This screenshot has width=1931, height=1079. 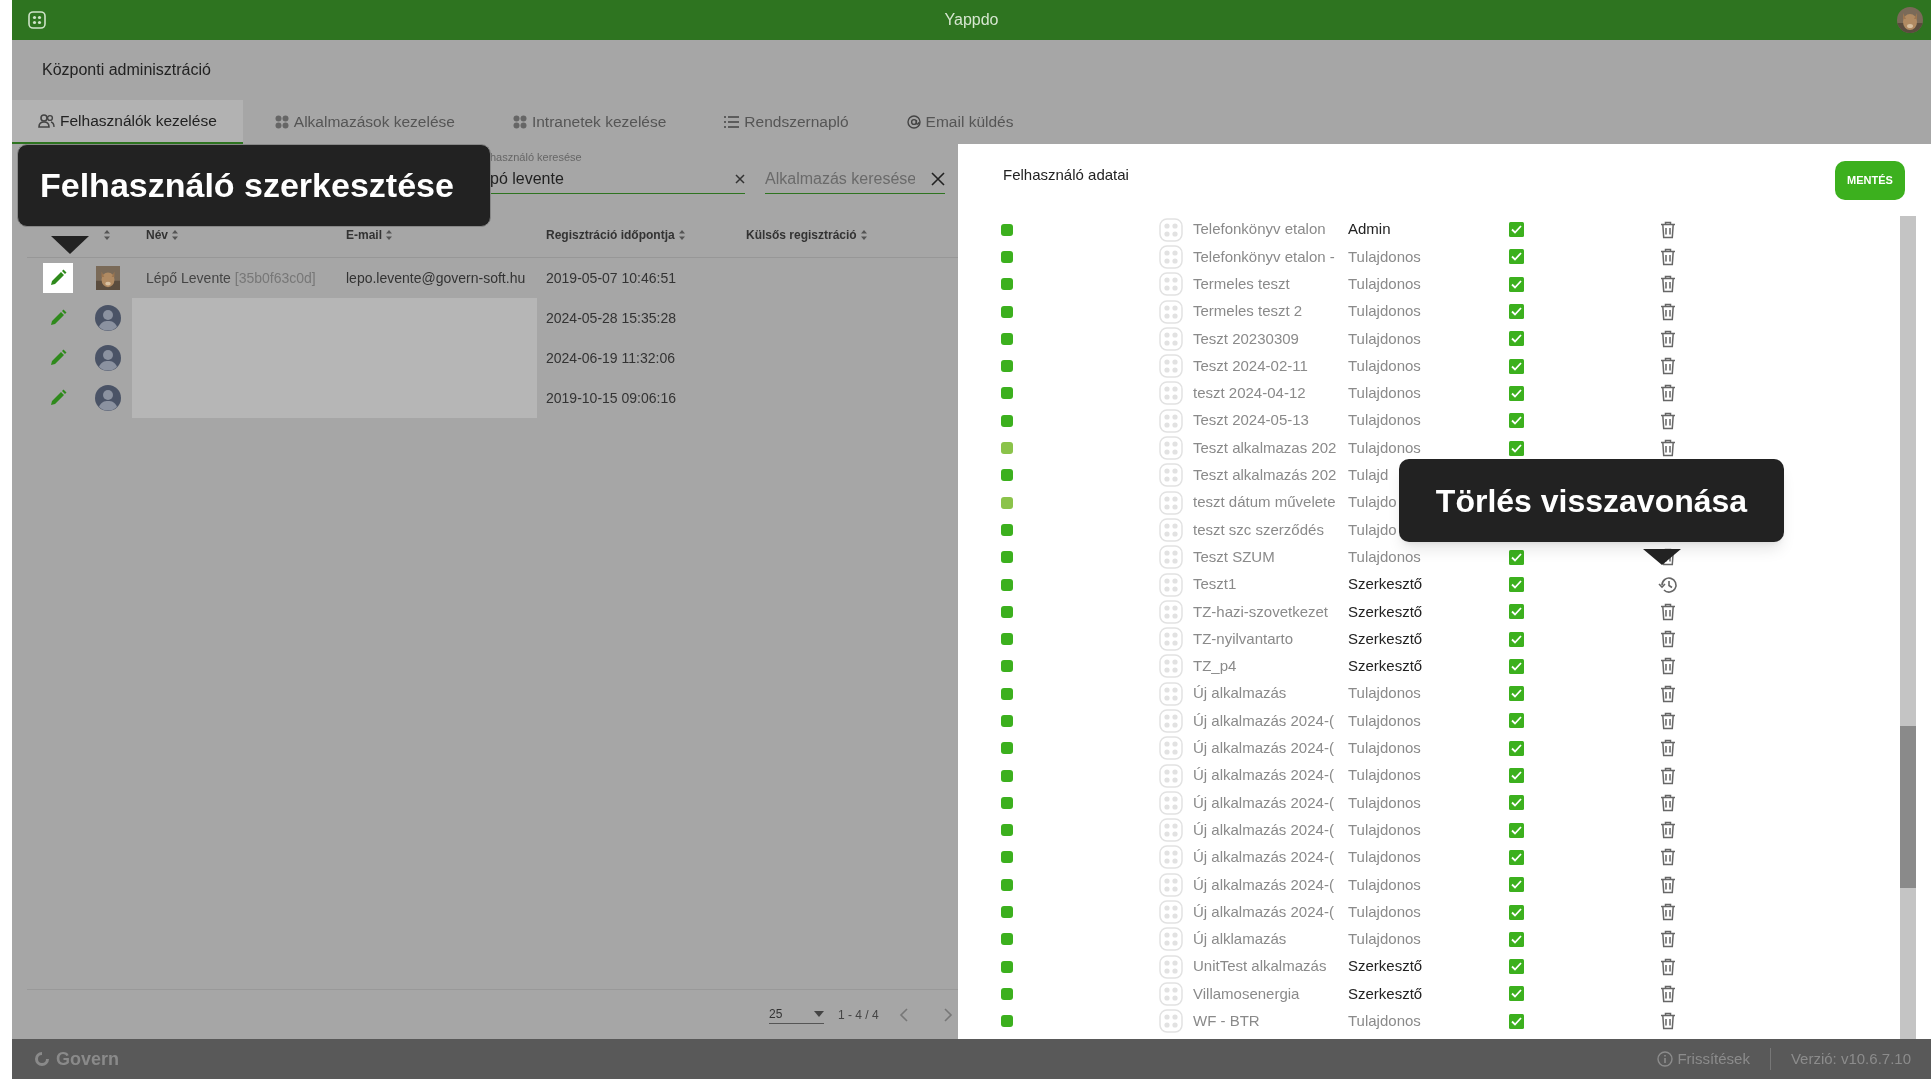 I want to click on chevron-left-icon, so click(x=903, y=1014).